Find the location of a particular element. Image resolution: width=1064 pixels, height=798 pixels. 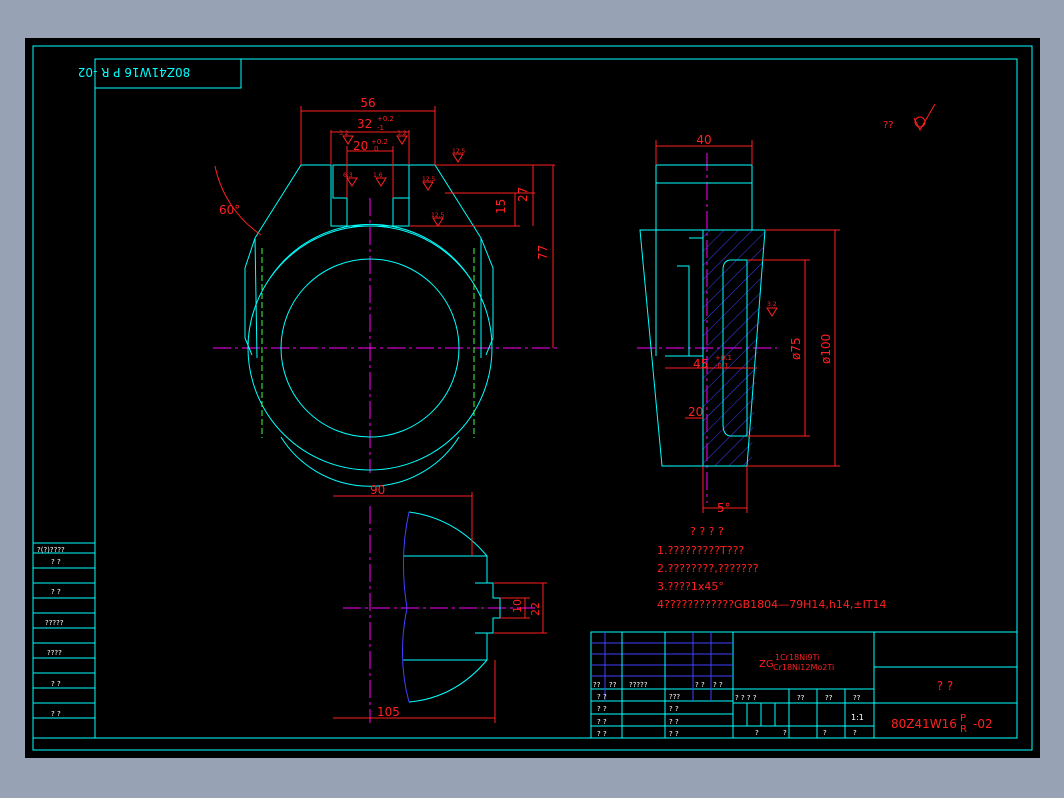

dim-45-tol-up: +0.1 is located at coordinates (723, 358).